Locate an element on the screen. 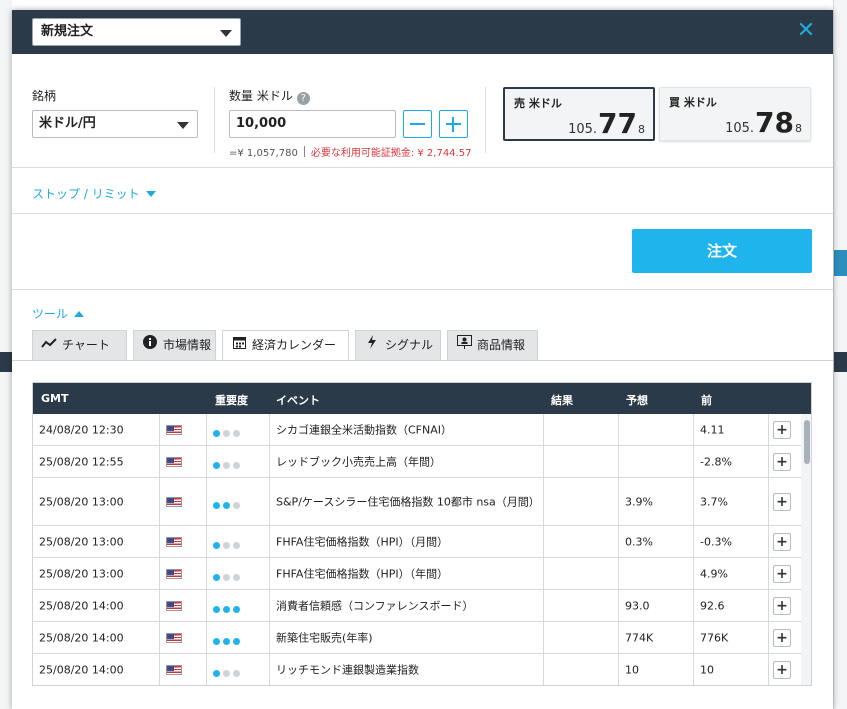 This screenshot has height=709, width=847. close-button: ✕ is located at coordinates (806, 31).